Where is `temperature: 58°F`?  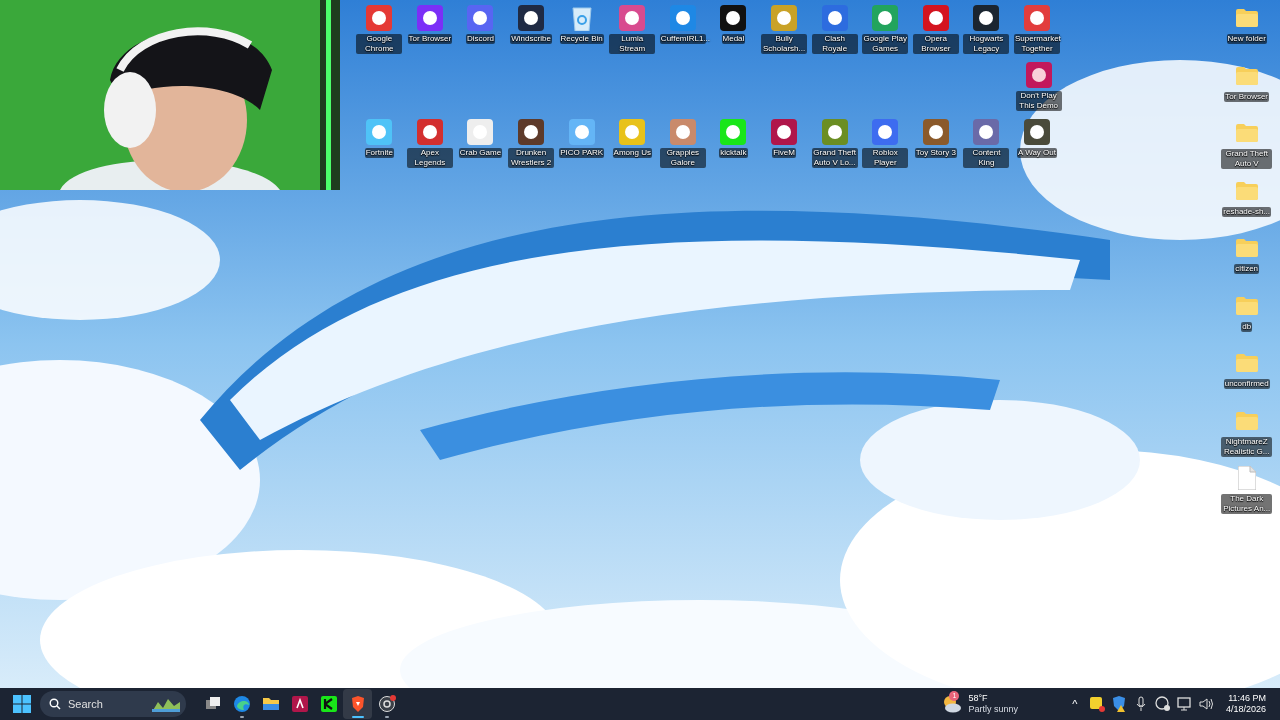 temperature: 58°F is located at coordinates (993, 698).